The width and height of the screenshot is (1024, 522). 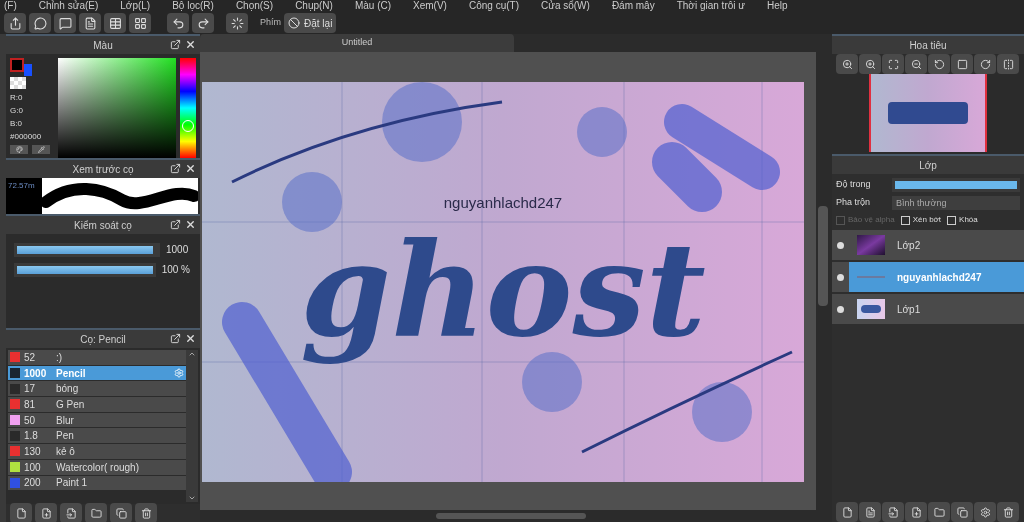 What do you see at coordinates (847, 64) in the screenshot?
I see `zoom-reset-icon` at bounding box center [847, 64].